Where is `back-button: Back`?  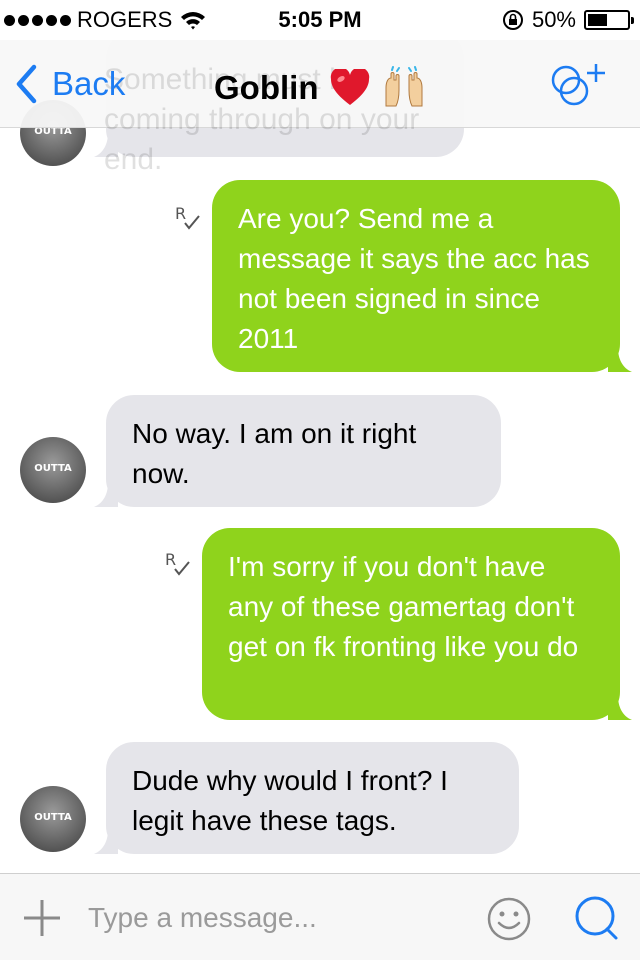
back-button: Back is located at coordinates (69, 84).